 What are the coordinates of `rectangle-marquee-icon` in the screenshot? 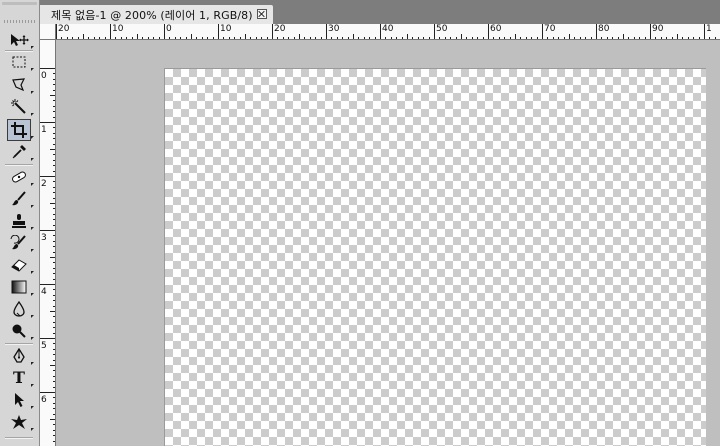 It's located at (19, 62).